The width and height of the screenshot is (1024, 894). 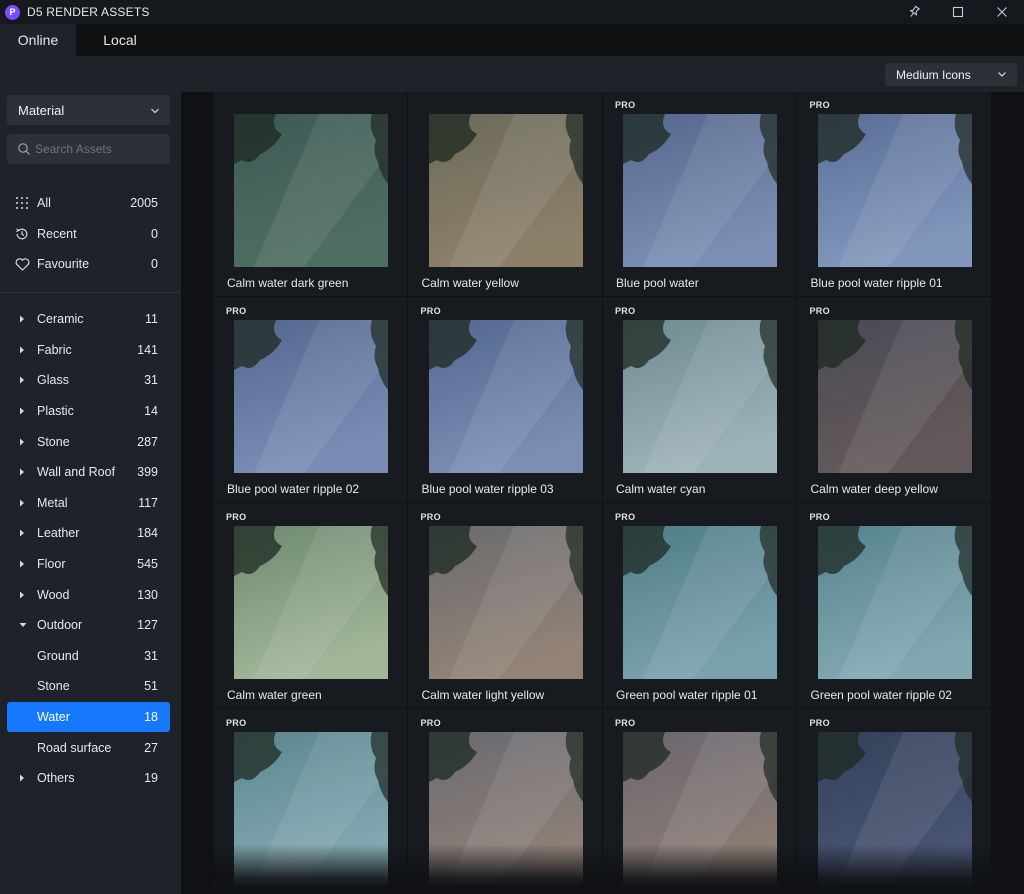 I want to click on asset-card: PRO Calm water green, so click(x=311, y=606).